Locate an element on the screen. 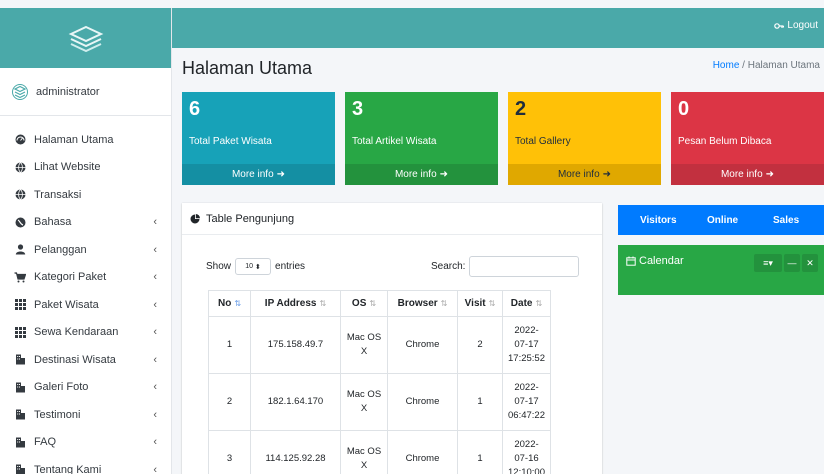 This screenshot has width=824, height=474. cell-ip-text: 175.158.49.7 is located at coordinates (295, 344).